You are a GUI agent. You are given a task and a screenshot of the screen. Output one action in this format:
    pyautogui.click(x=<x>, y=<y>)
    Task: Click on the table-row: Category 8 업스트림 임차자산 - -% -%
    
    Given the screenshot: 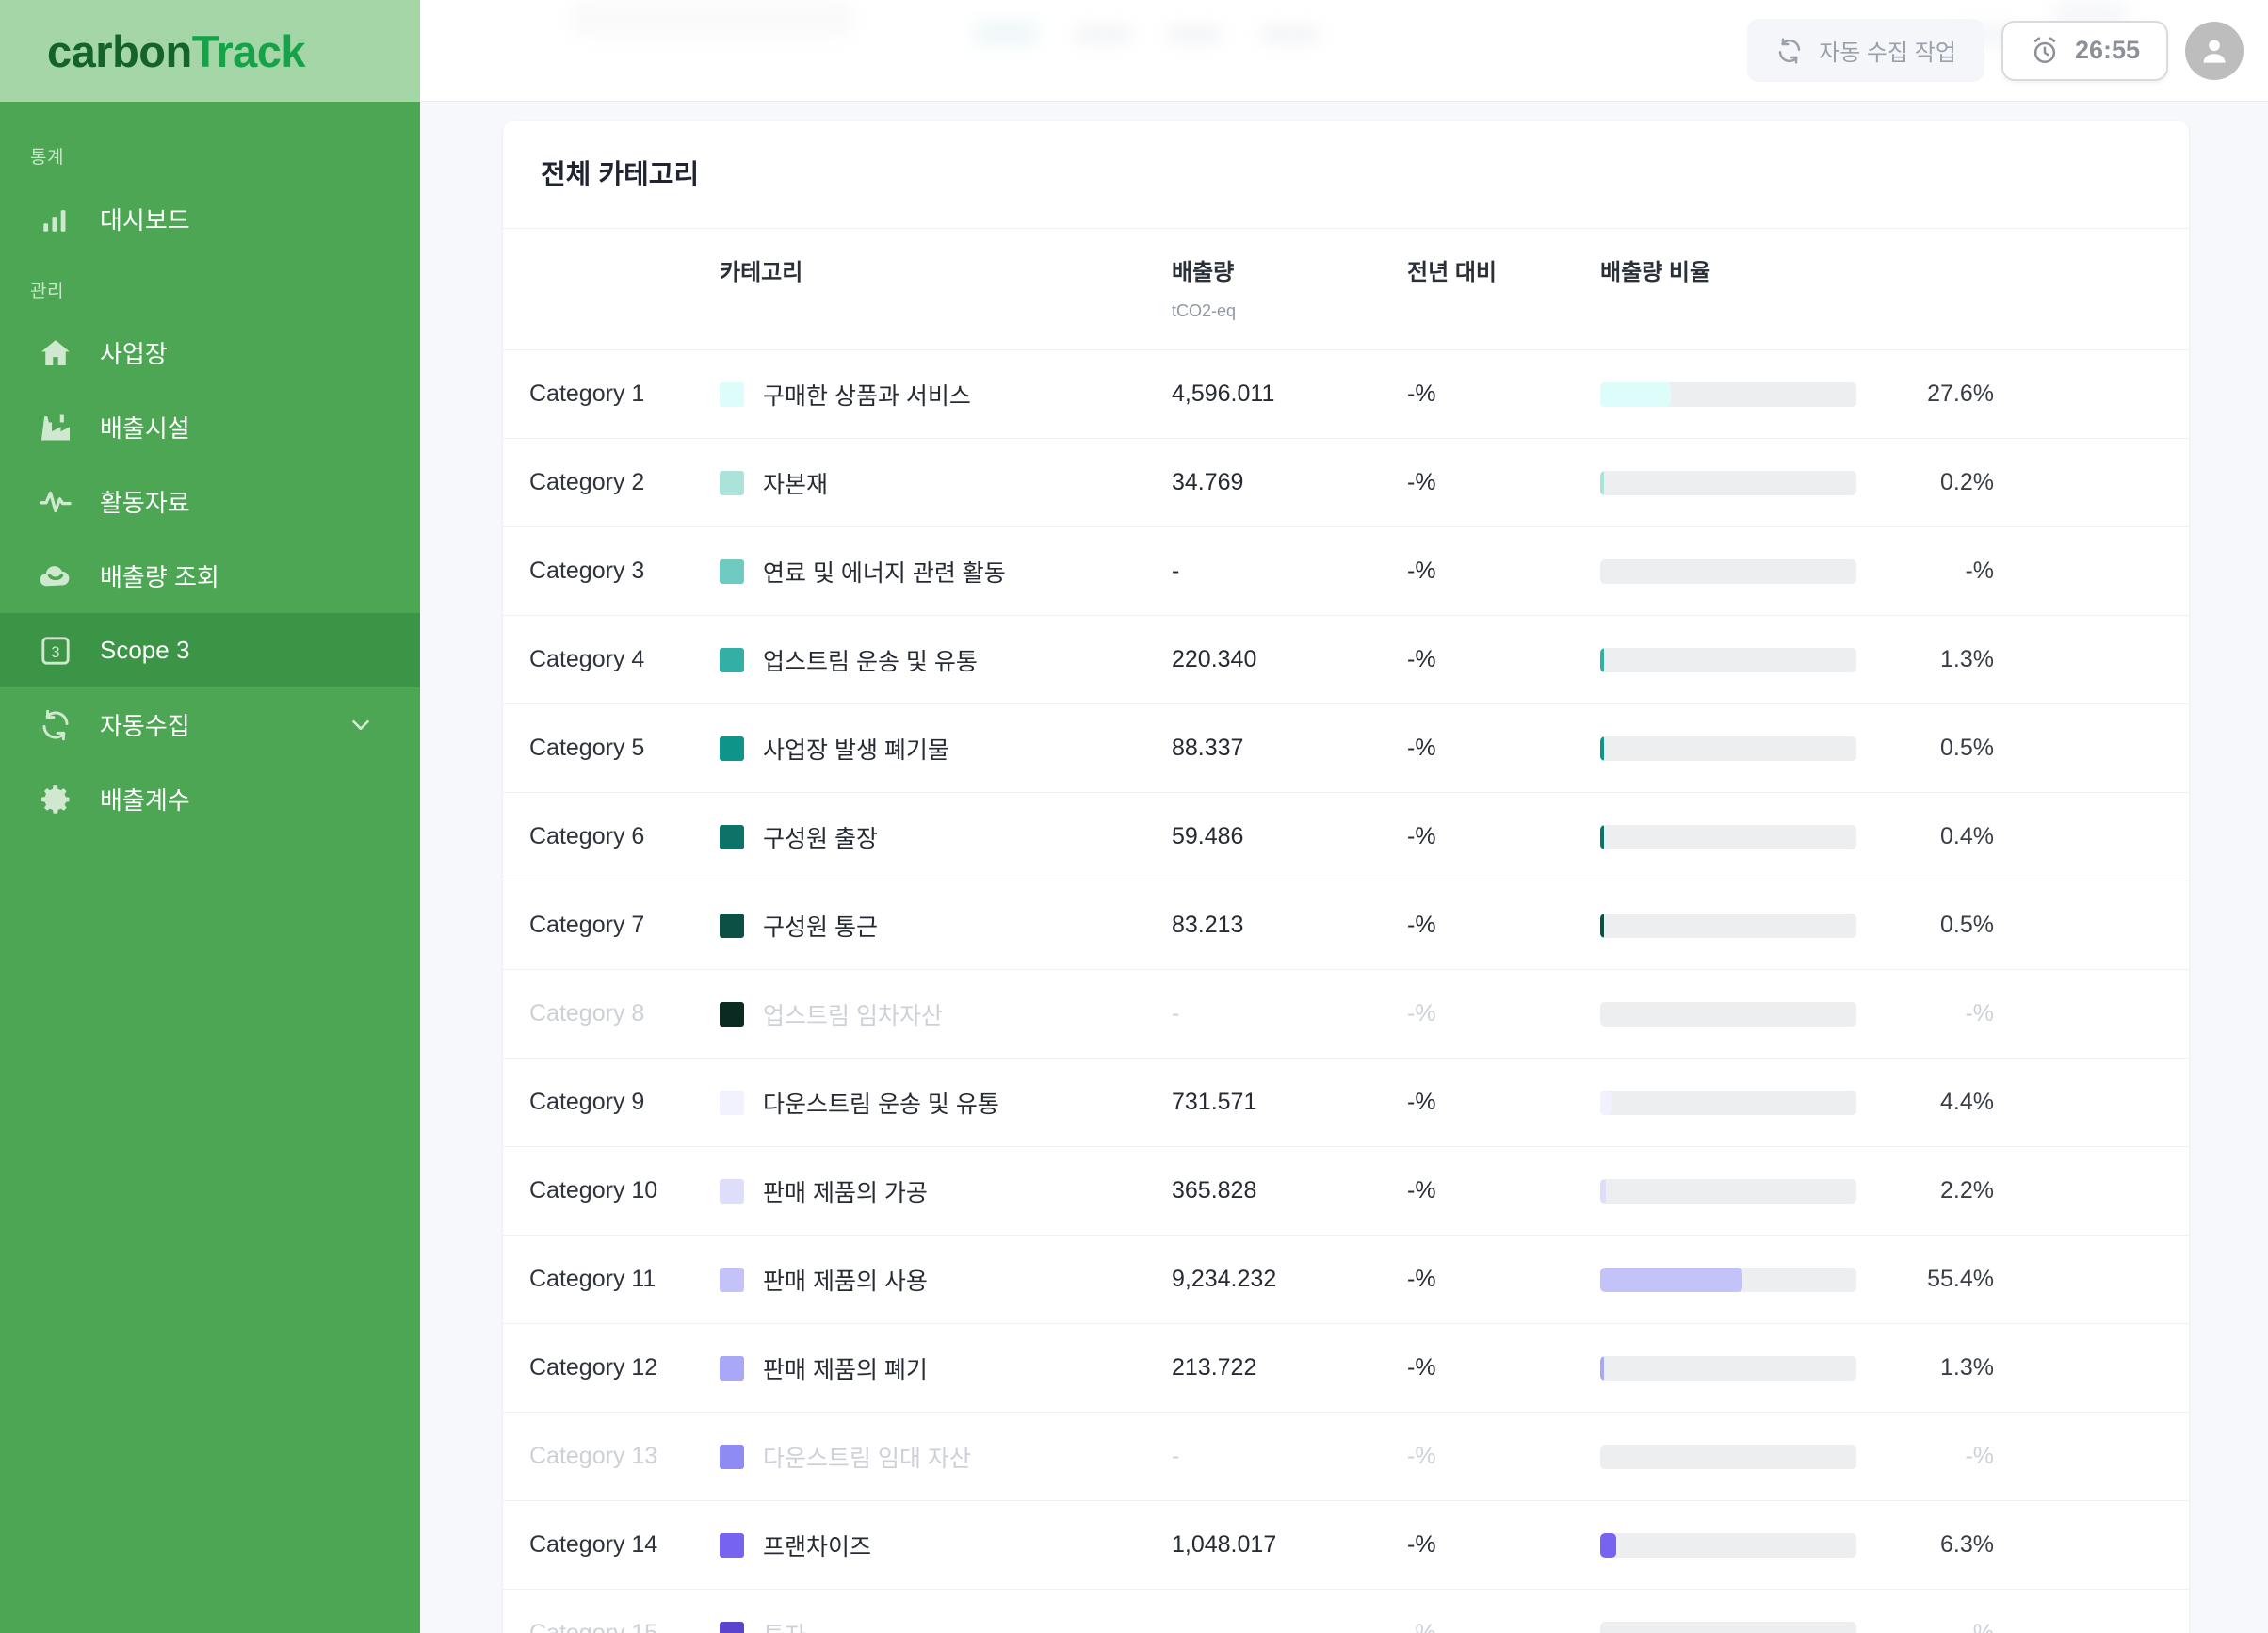 What is the action you would take?
    pyautogui.click(x=1346, y=1014)
    